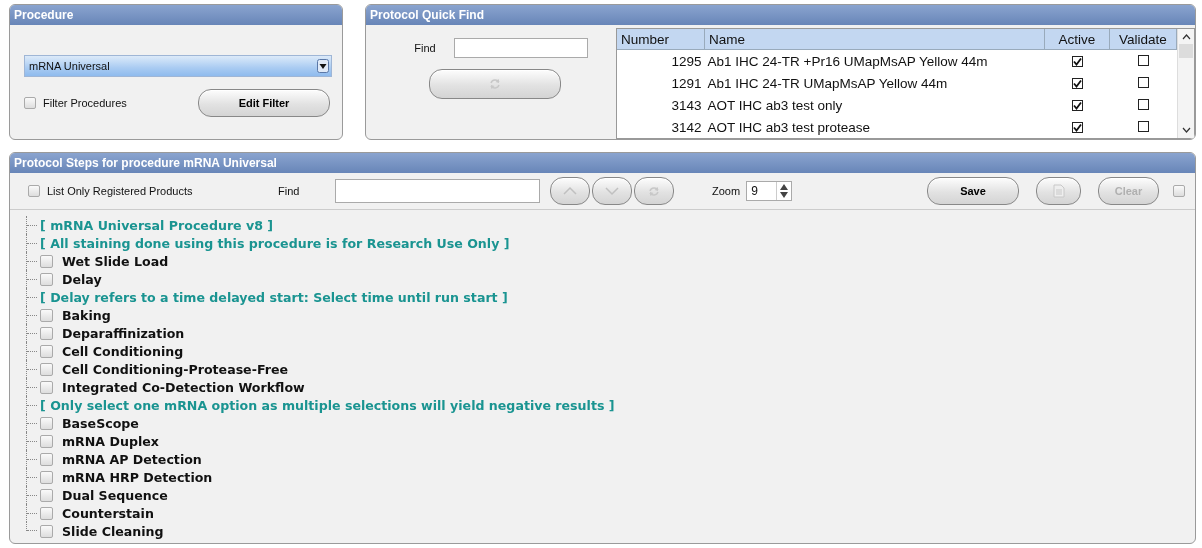 The image size is (1202, 548). I want to click on table-cell-text: Ab1 IHC 24-TR UMapMsAP Yellow 44m, so click(827, 83).